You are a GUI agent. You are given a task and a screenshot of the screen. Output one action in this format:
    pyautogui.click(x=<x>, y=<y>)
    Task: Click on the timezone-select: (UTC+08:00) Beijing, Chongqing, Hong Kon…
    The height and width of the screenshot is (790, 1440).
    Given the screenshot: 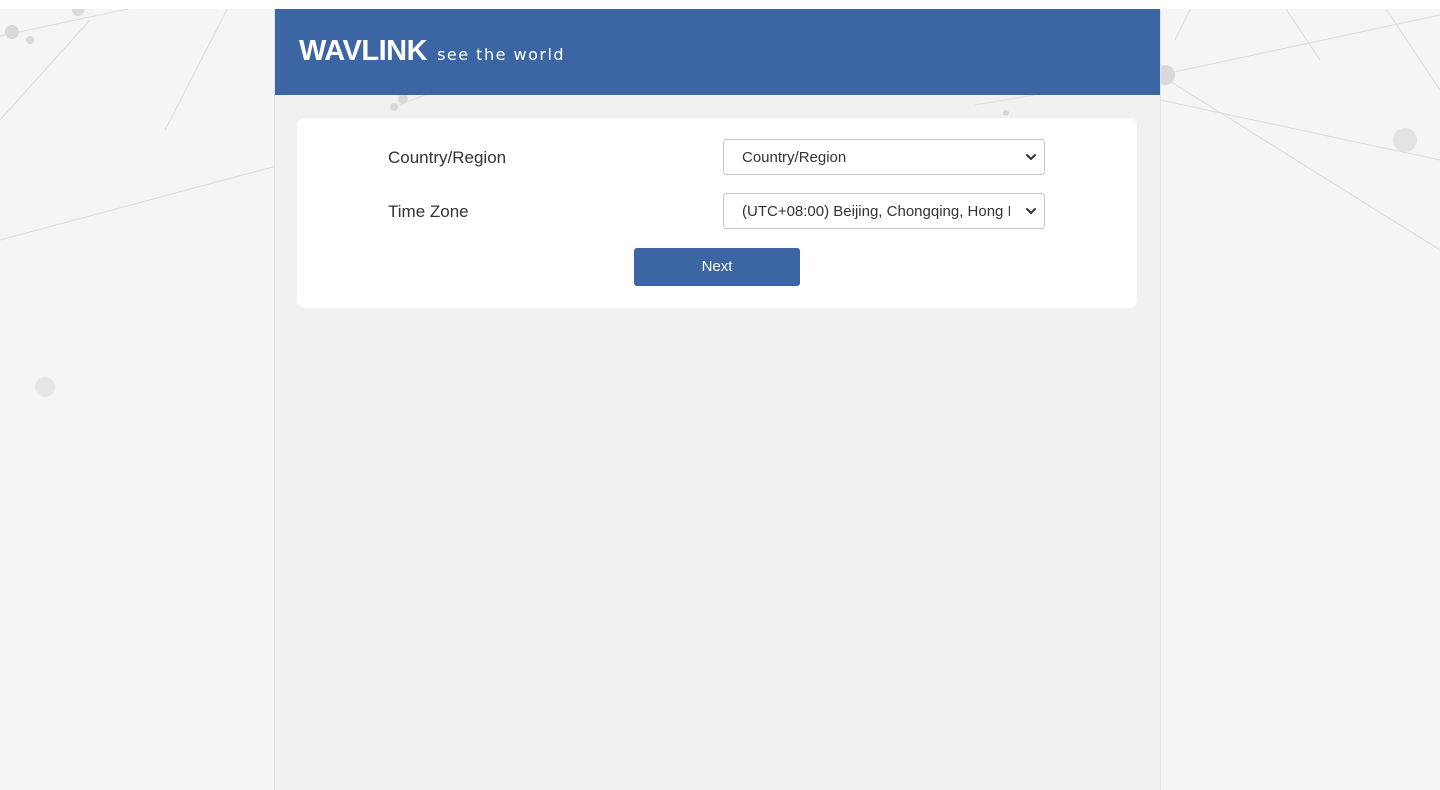 What is the action you would take?
    pyautogui.click(x=884, y=211)
    